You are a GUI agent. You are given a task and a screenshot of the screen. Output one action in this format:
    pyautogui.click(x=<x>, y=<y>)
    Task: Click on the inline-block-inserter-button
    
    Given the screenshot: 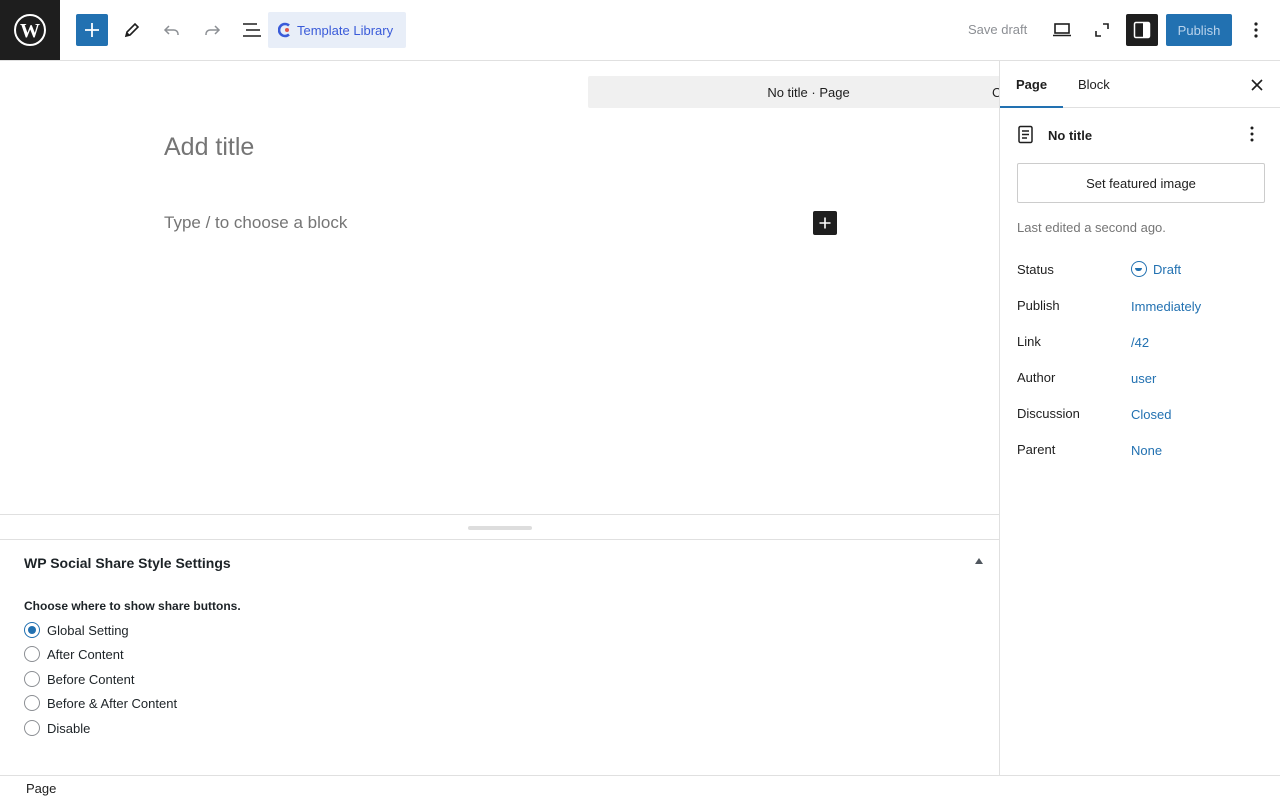 What is the action you would take?
    pyautogui.click(x=825, y=223)
    